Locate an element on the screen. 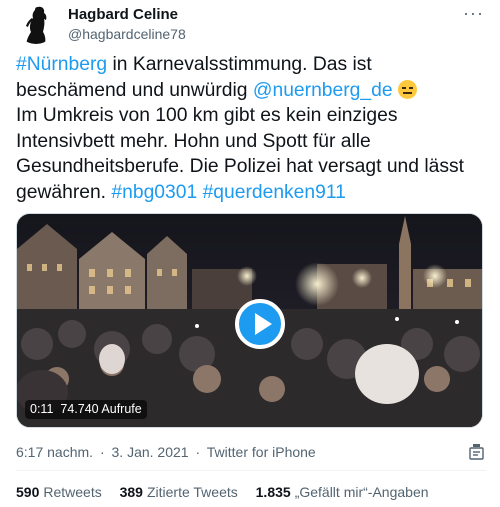 The height and width of the screenshot is (507, 500). hashtag-link: #querdenken911 is located at coordinates (274, 192).